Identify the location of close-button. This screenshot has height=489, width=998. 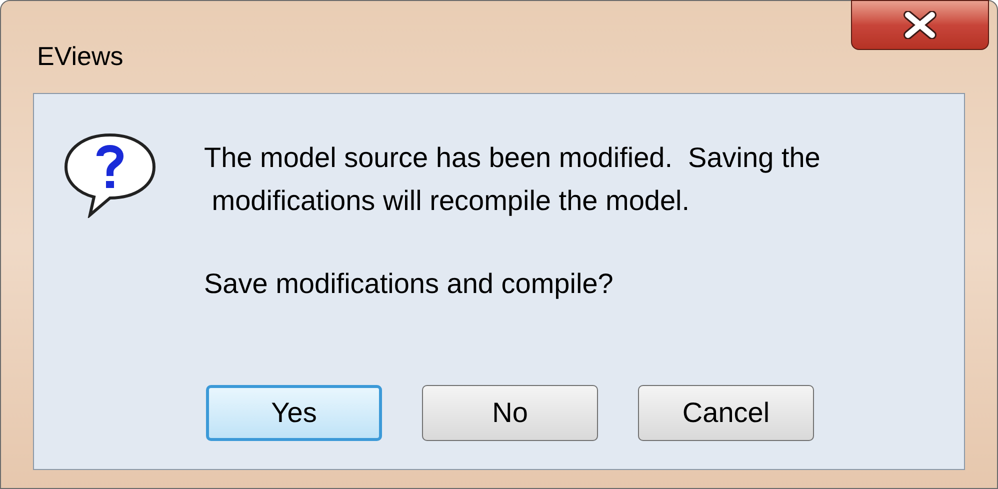
(920, 25).